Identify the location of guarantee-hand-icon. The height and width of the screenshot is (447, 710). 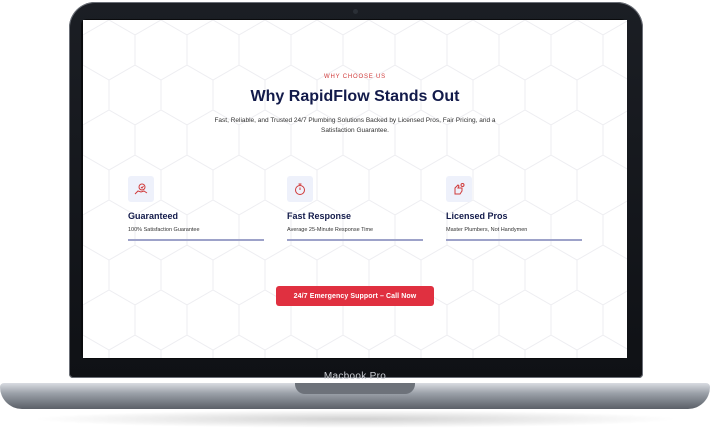
(141, 189).